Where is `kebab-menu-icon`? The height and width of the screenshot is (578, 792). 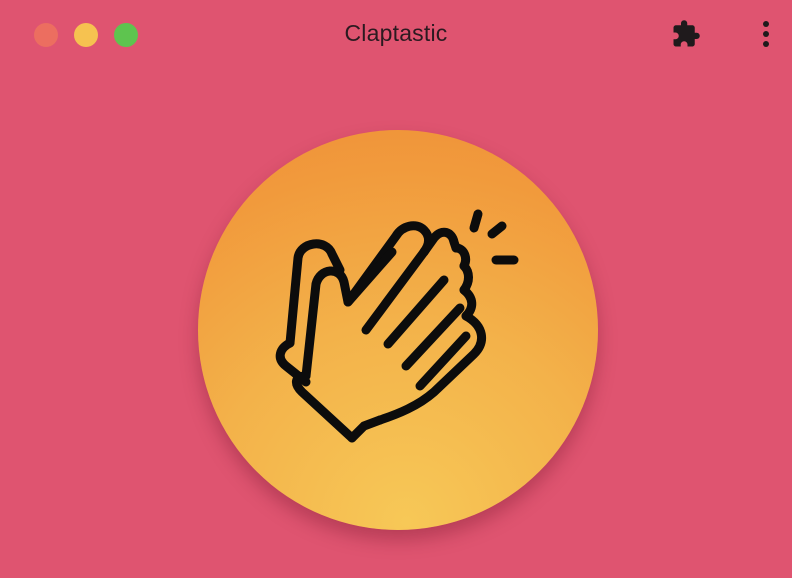 kebab-menu-icon is located at coordinates (766, 34).